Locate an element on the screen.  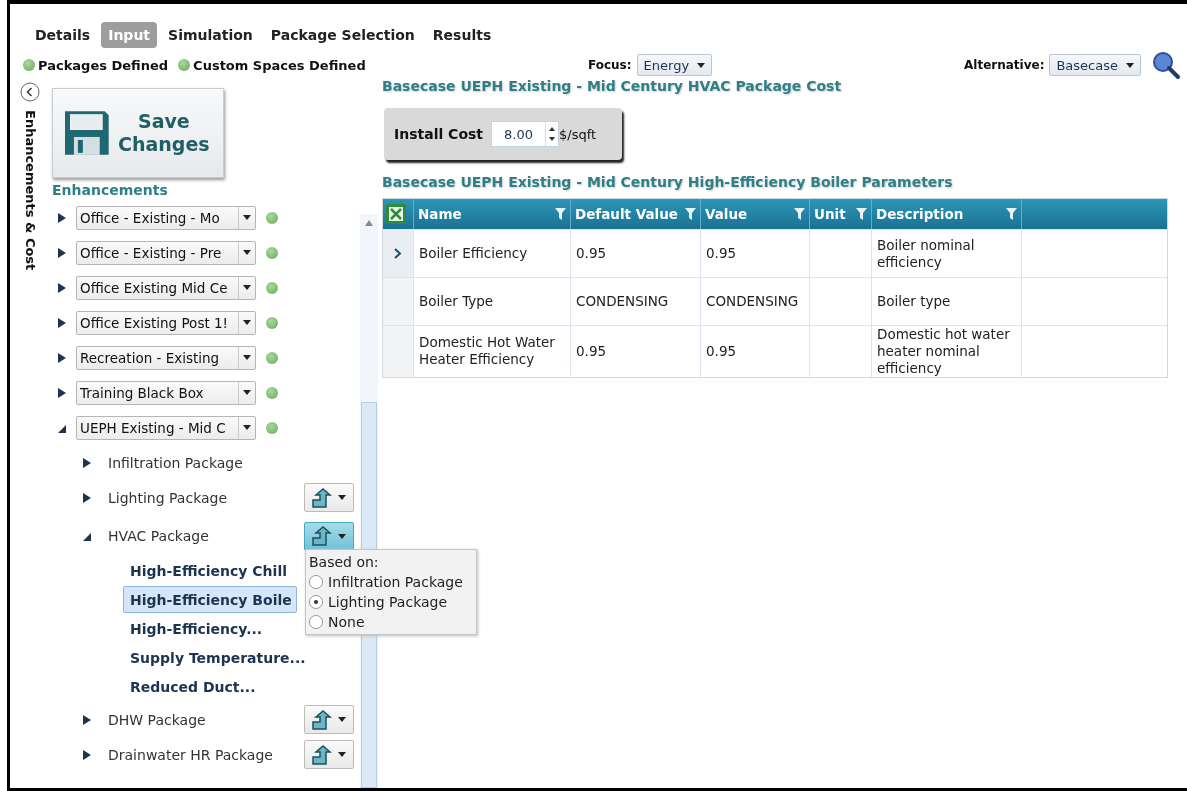
install-cost-field: 8.00 is located at coordinates (525, 134).